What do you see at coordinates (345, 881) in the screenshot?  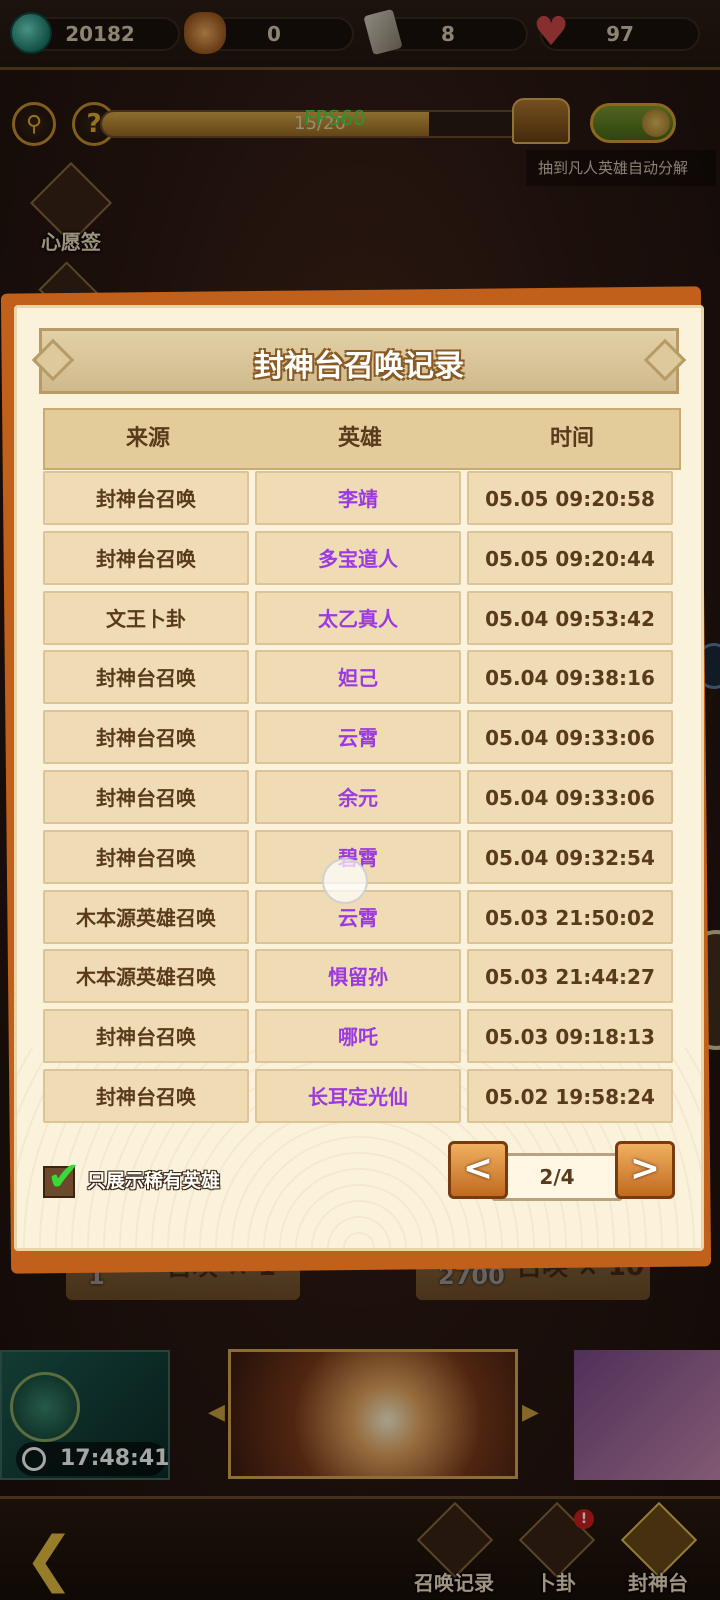 I see `touch-indicator` at bounding box center [345, 881].